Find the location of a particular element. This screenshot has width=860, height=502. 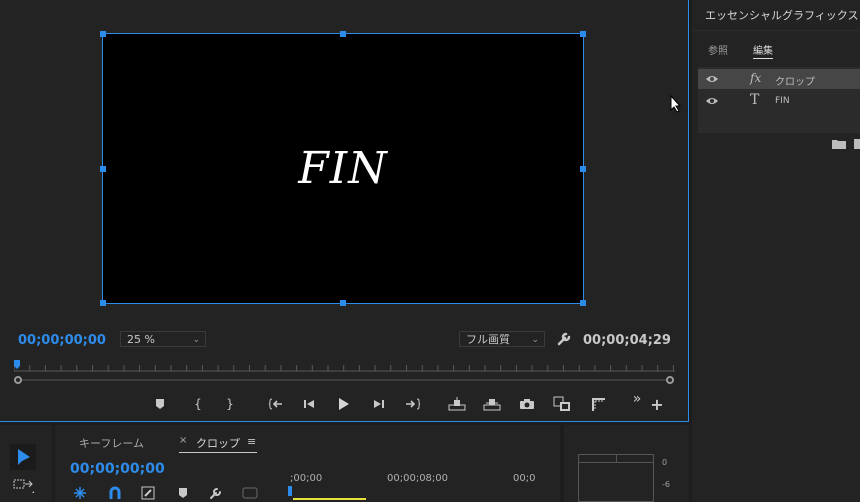

track-select-tool-button is located at coordinates (24, 486).